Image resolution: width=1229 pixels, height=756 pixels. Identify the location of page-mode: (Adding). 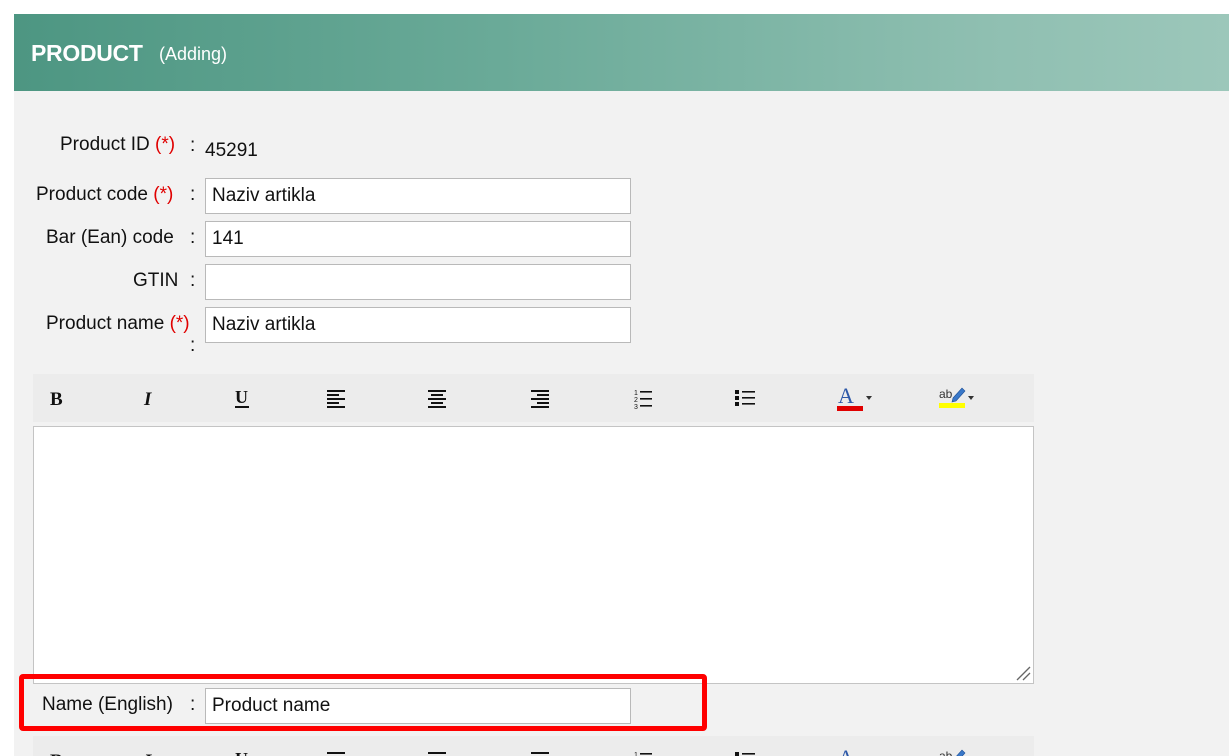
(193, 54).